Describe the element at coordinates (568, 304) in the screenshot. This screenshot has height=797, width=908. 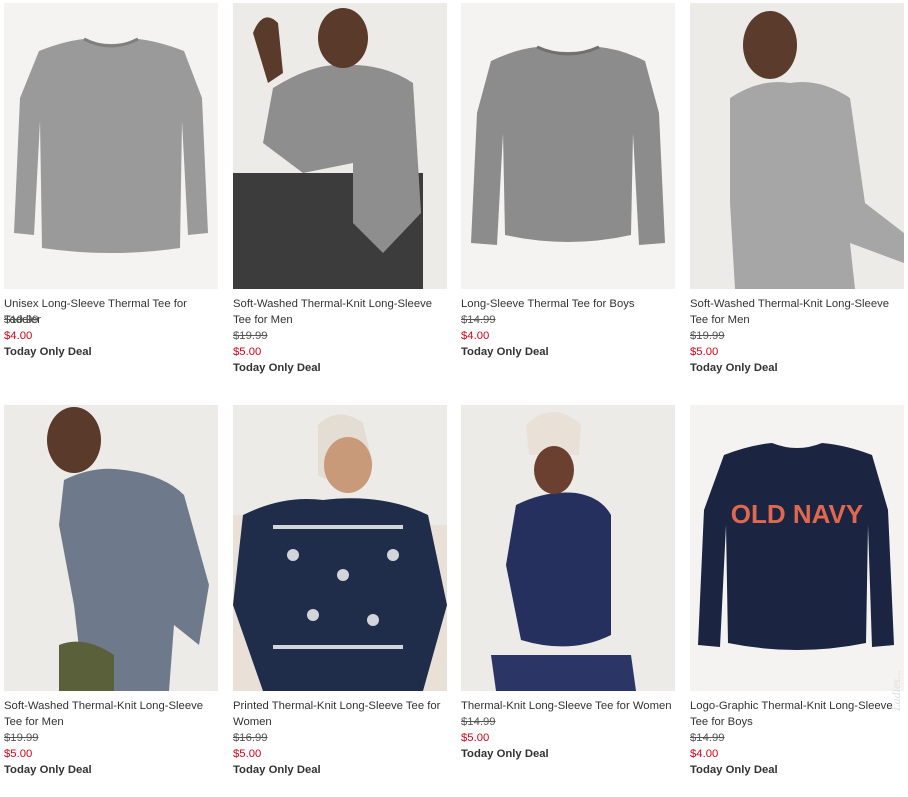
I see `product-name: Long-Sleeve Thermal Tee for Boys` at that location.